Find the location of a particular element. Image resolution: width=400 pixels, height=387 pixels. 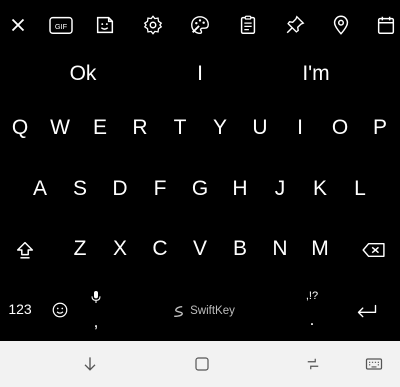

home-icon is located at coordinates (202, 364).